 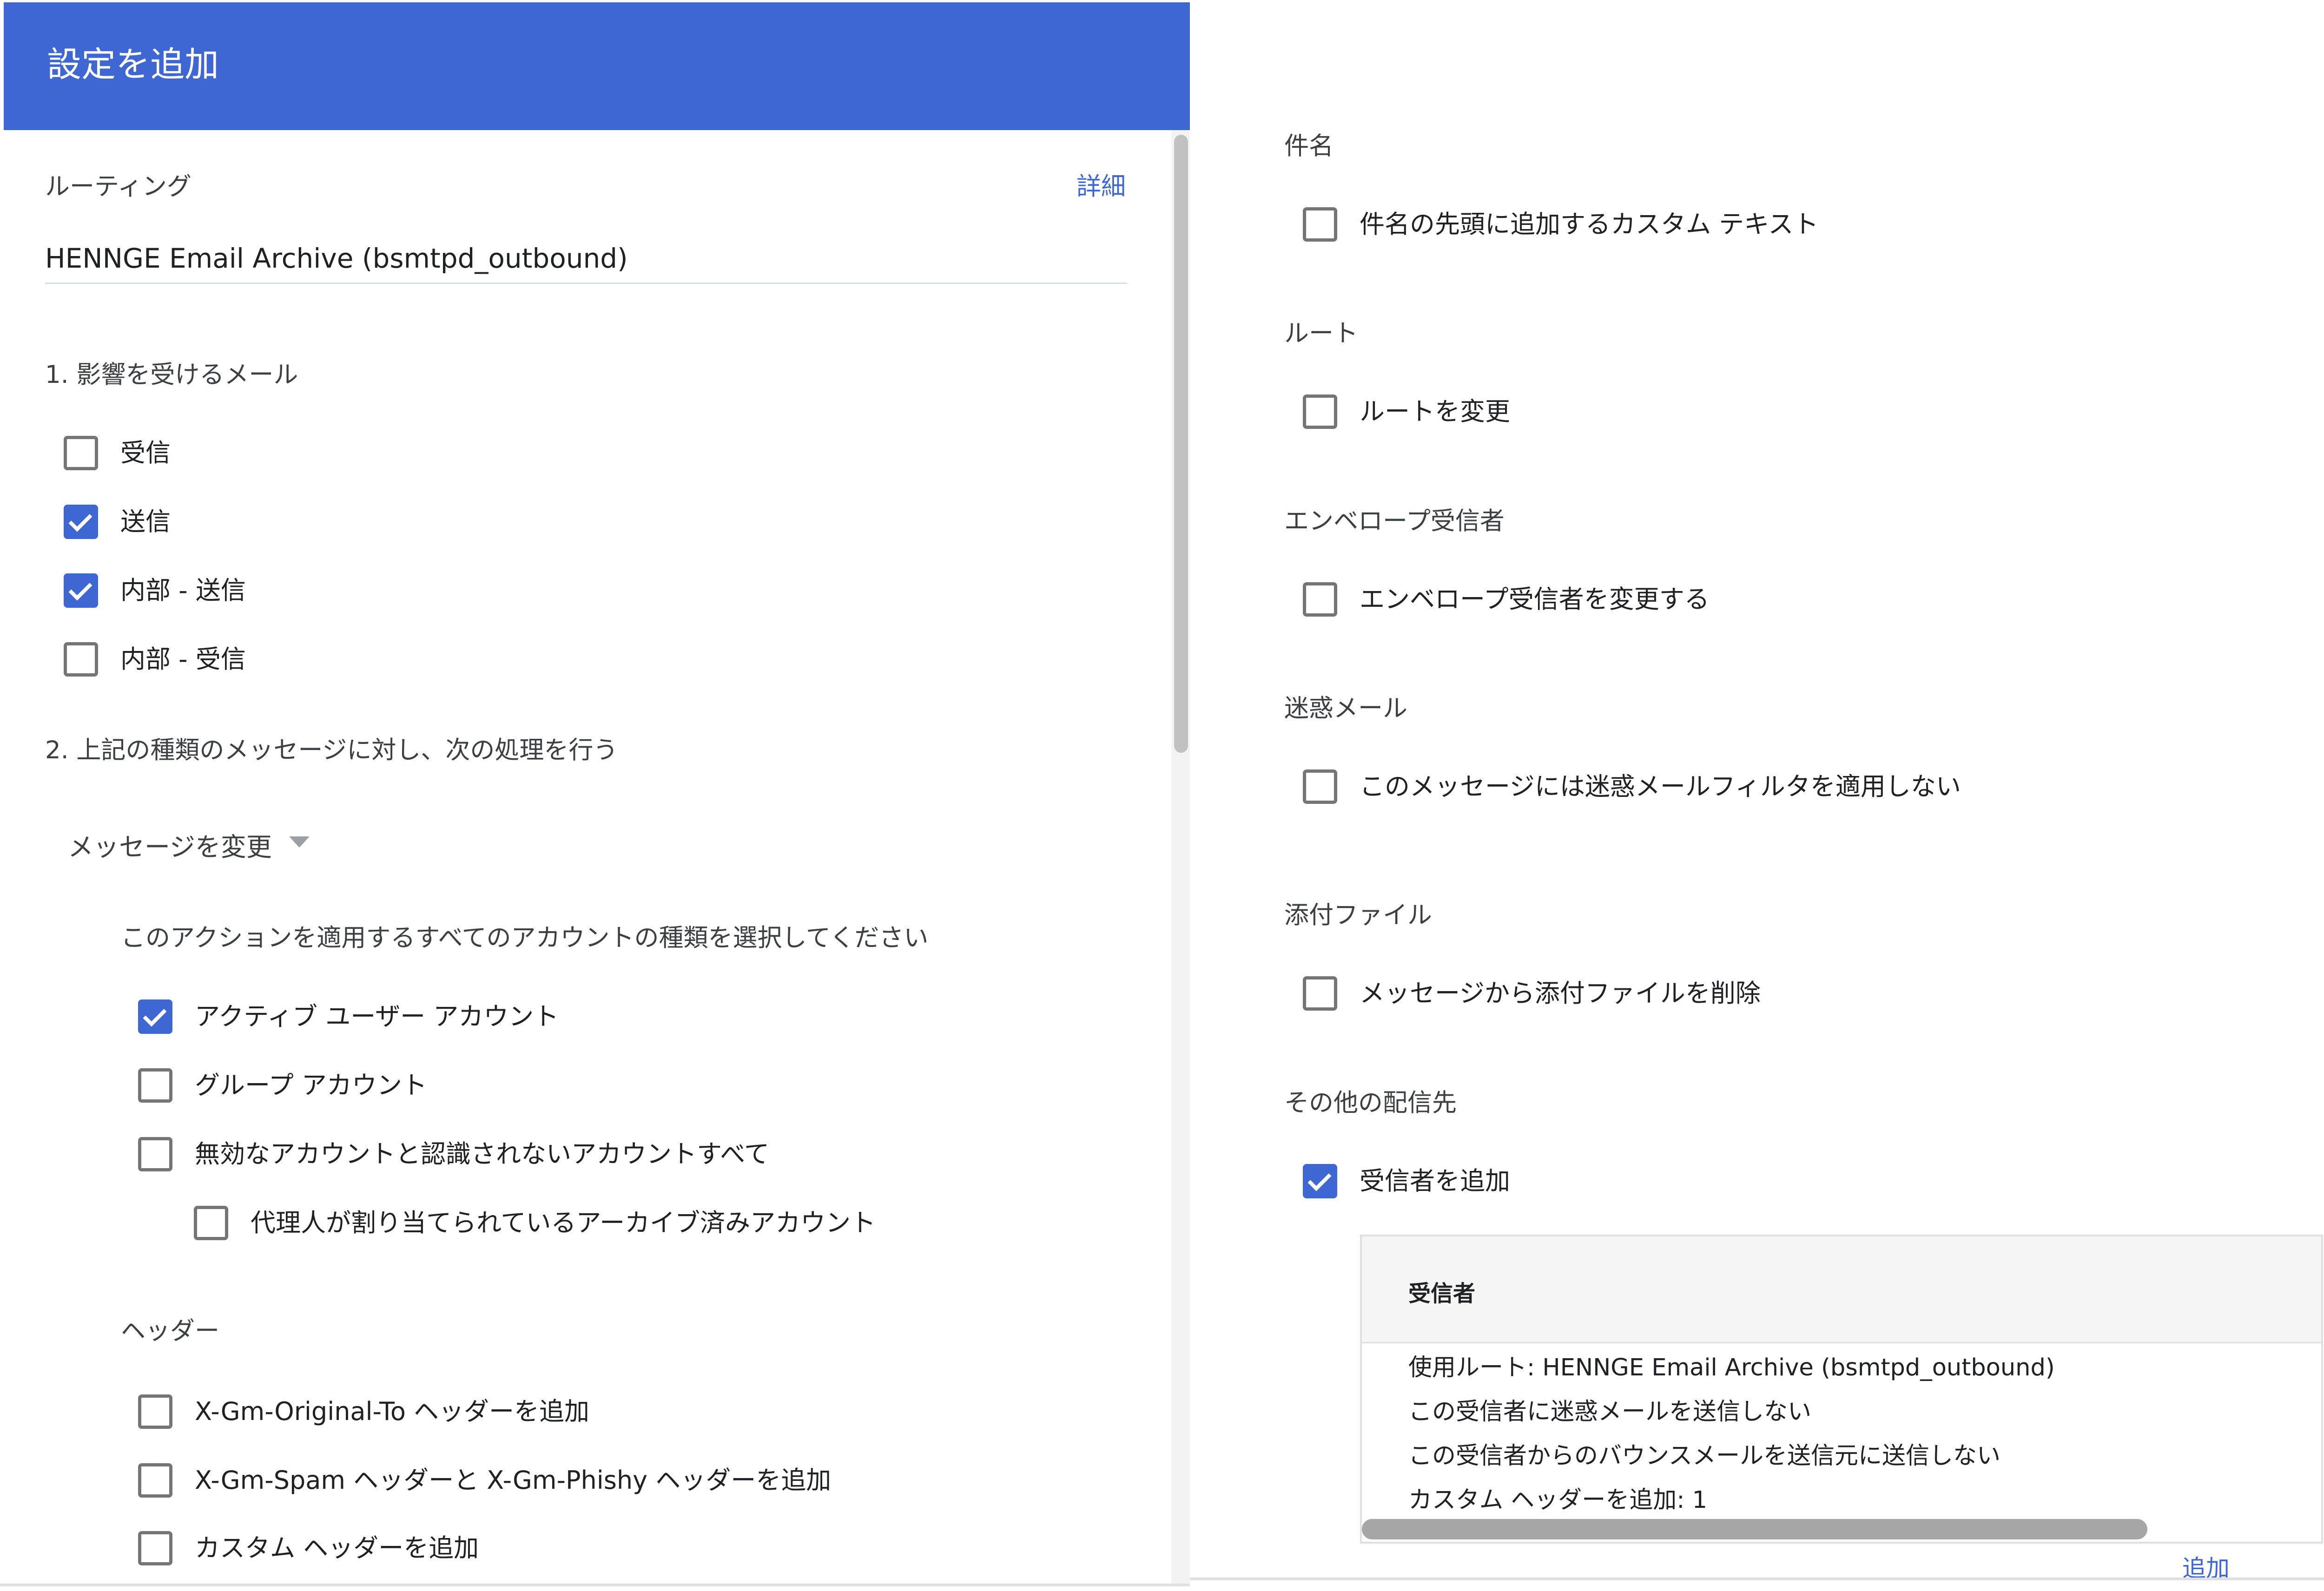 What do you see at coordinates (595, 1585) in the screenshot?
I see `left-bottom-divider` at bounding box center [595, 1585].